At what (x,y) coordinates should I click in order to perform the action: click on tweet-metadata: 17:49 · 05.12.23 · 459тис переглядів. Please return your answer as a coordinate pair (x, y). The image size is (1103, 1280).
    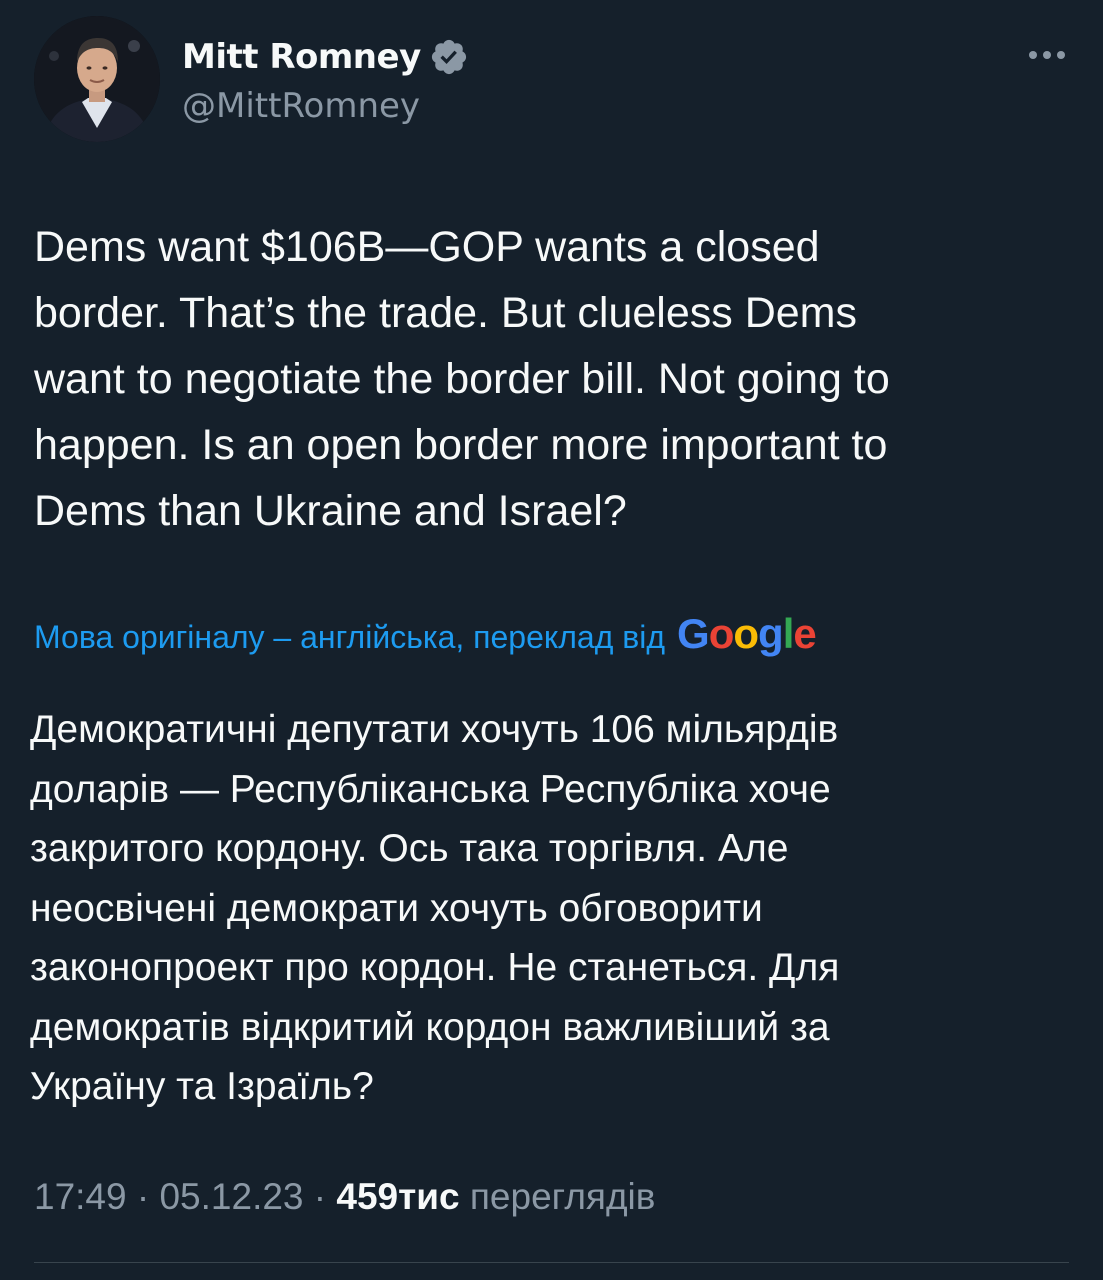
    Looking at the image, I should click on (344, 1197).